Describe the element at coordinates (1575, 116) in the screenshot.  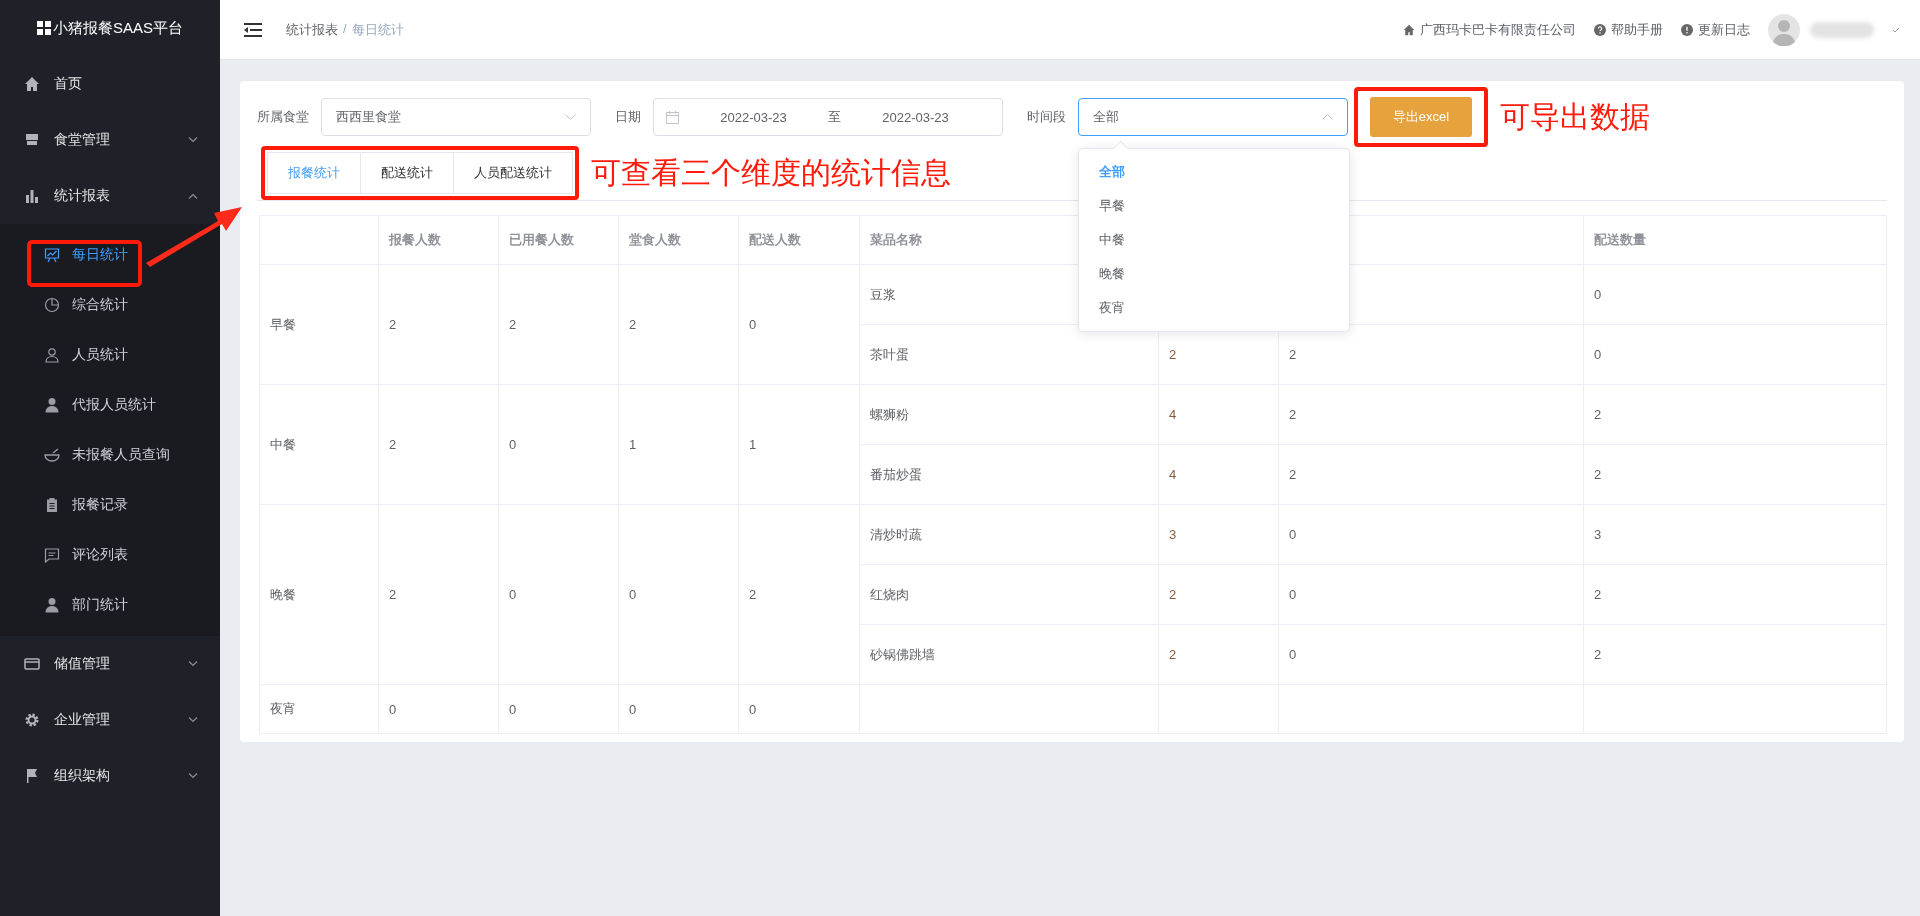
I see `annotation-text: 可导出数据` at that location.